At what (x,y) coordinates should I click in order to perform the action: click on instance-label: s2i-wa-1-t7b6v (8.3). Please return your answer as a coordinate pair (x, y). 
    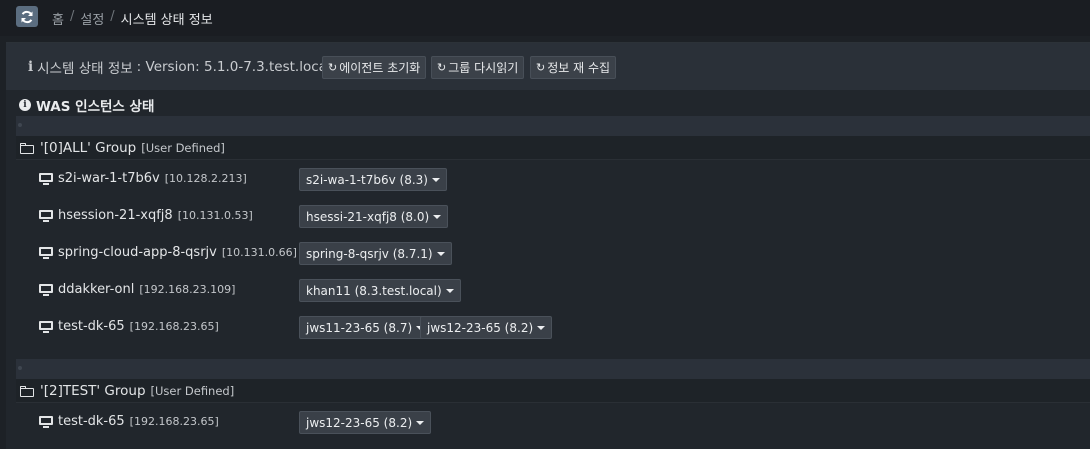
    Looking at the image, I should click on (367, 179).